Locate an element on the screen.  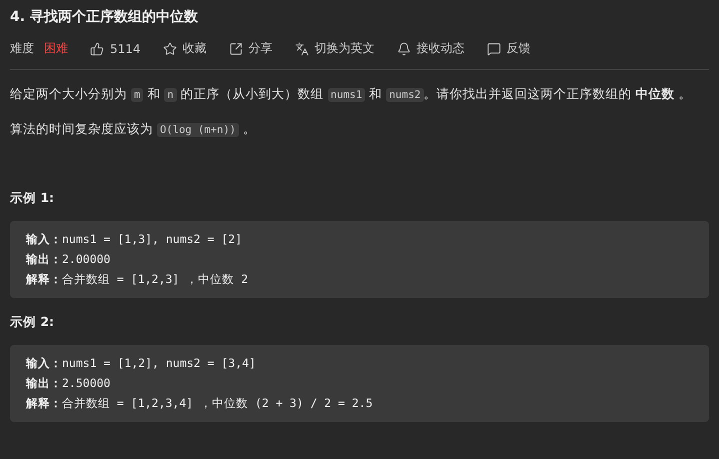
problem-title: 4. 寻找两个正序数组的中位数 is located at coordinates (104, 17).